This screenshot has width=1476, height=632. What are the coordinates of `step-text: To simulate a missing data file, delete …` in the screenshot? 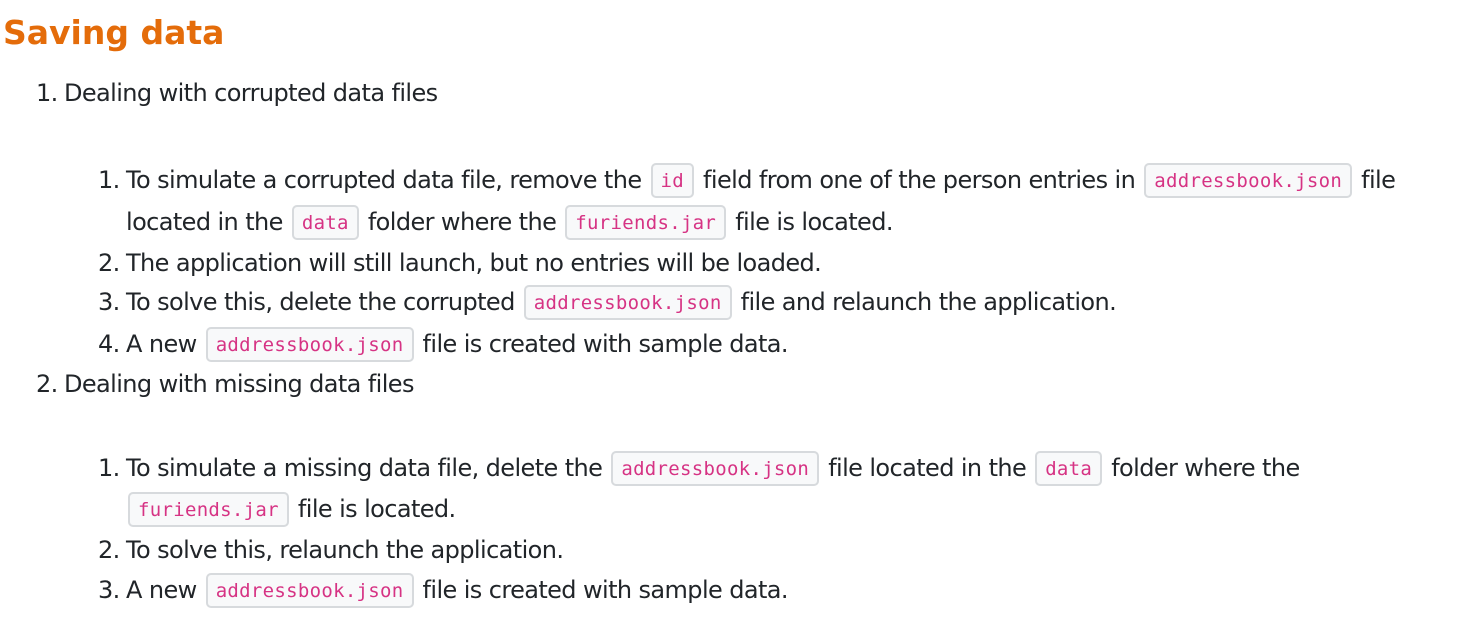 It's located at (364, 468).